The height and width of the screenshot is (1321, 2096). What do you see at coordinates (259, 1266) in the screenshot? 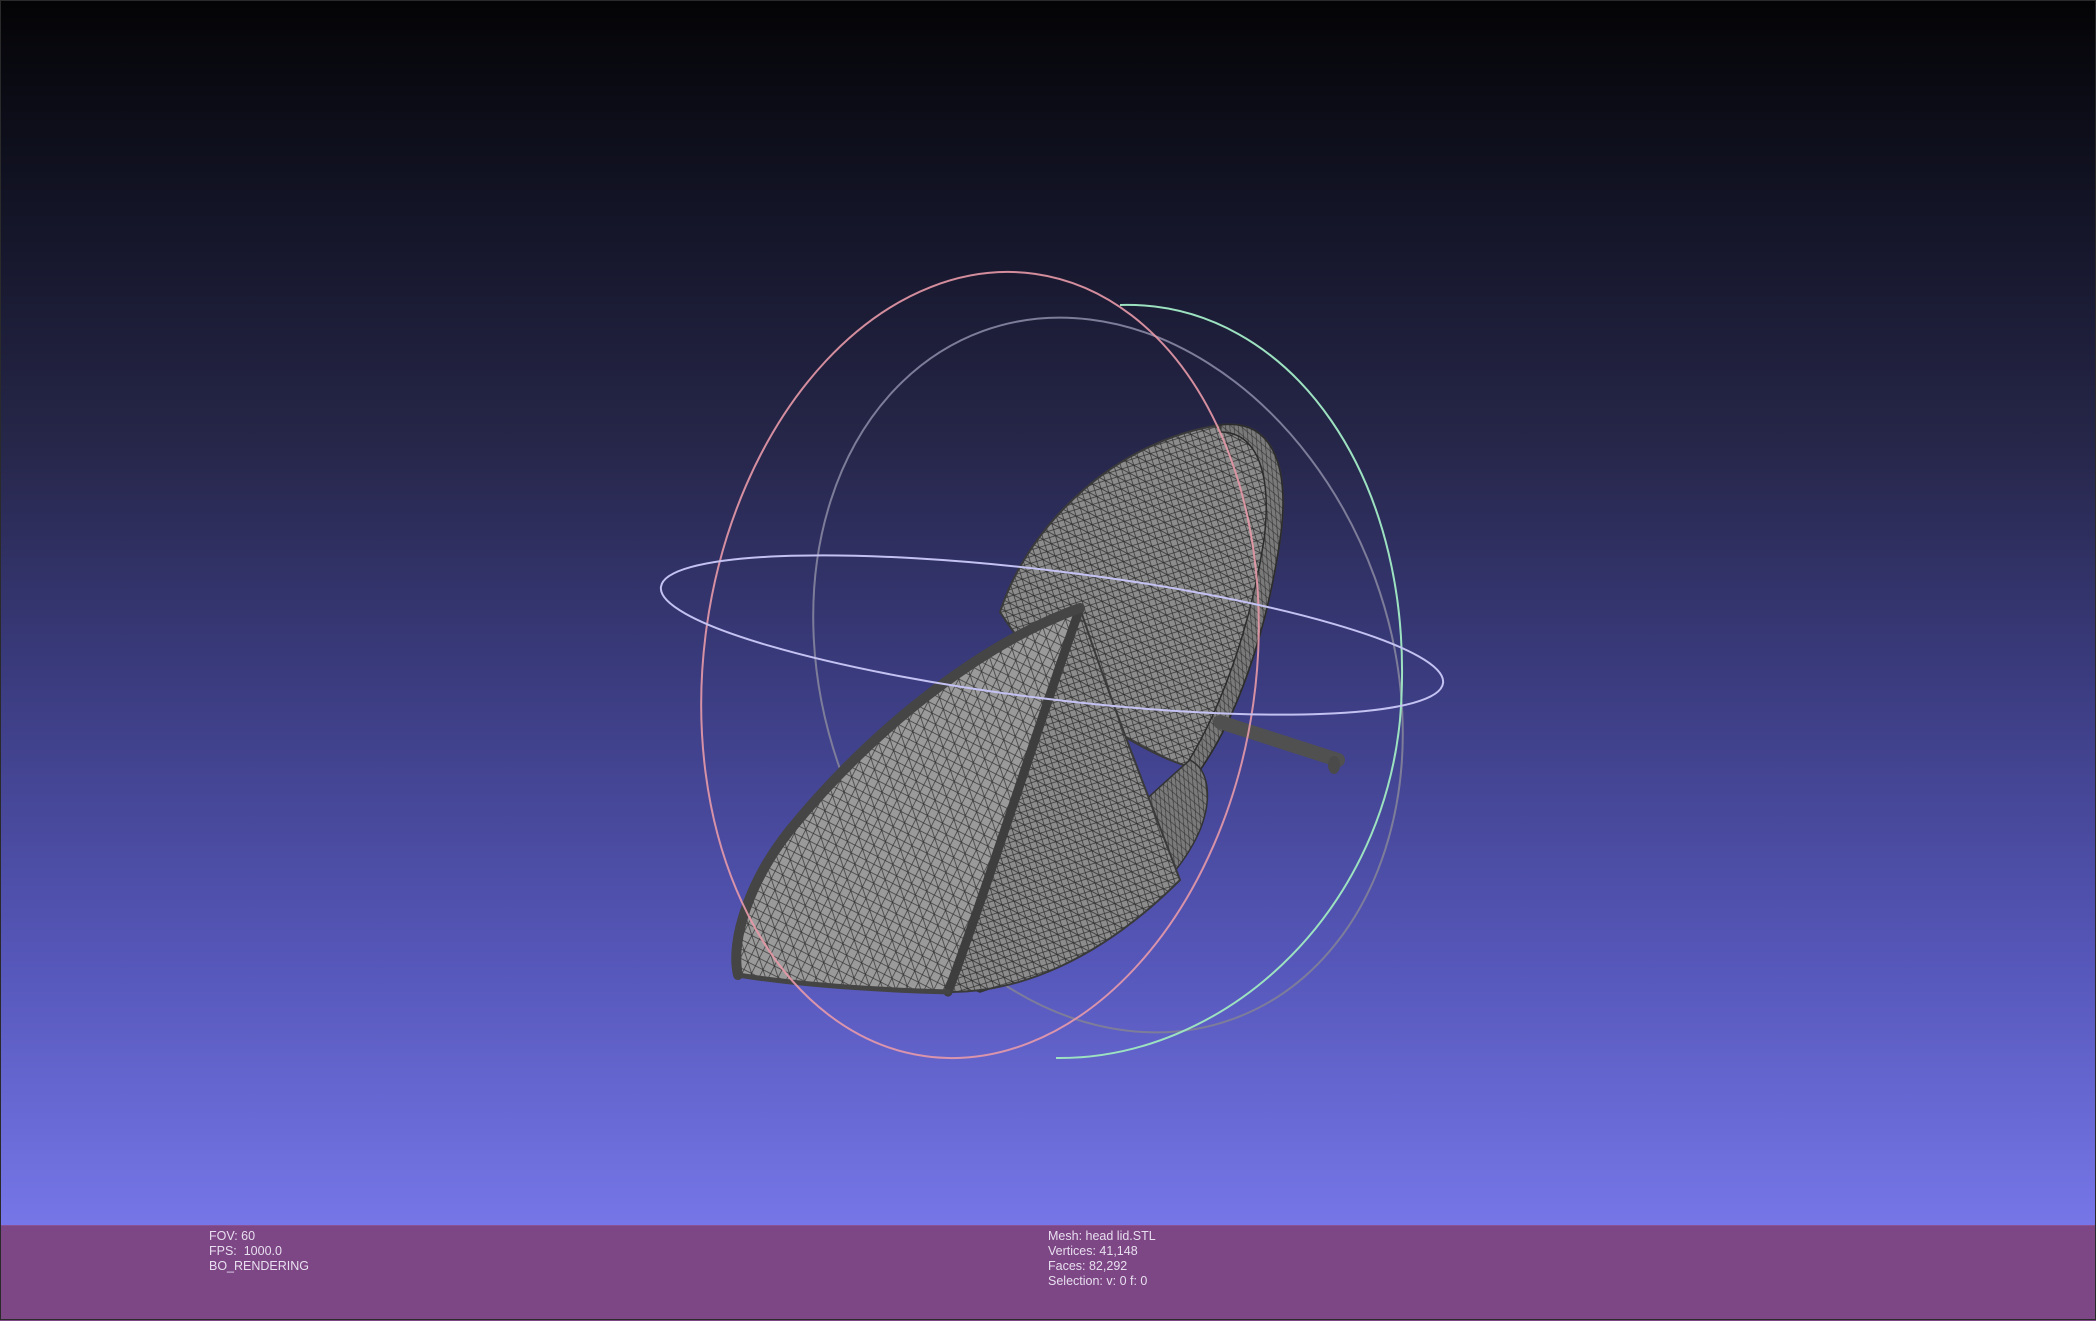
I see `render-mode-text: BO_RENDERING` at bounding box center [259, 1266].